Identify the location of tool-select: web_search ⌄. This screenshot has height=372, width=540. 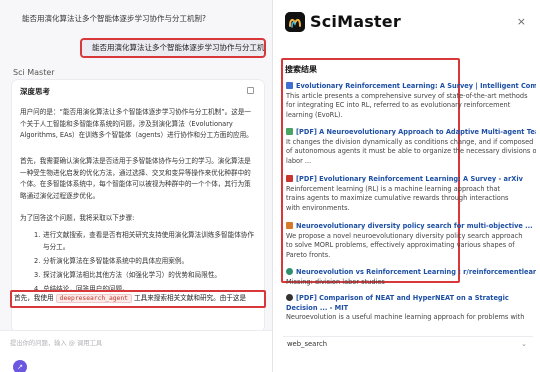
(408, 343).